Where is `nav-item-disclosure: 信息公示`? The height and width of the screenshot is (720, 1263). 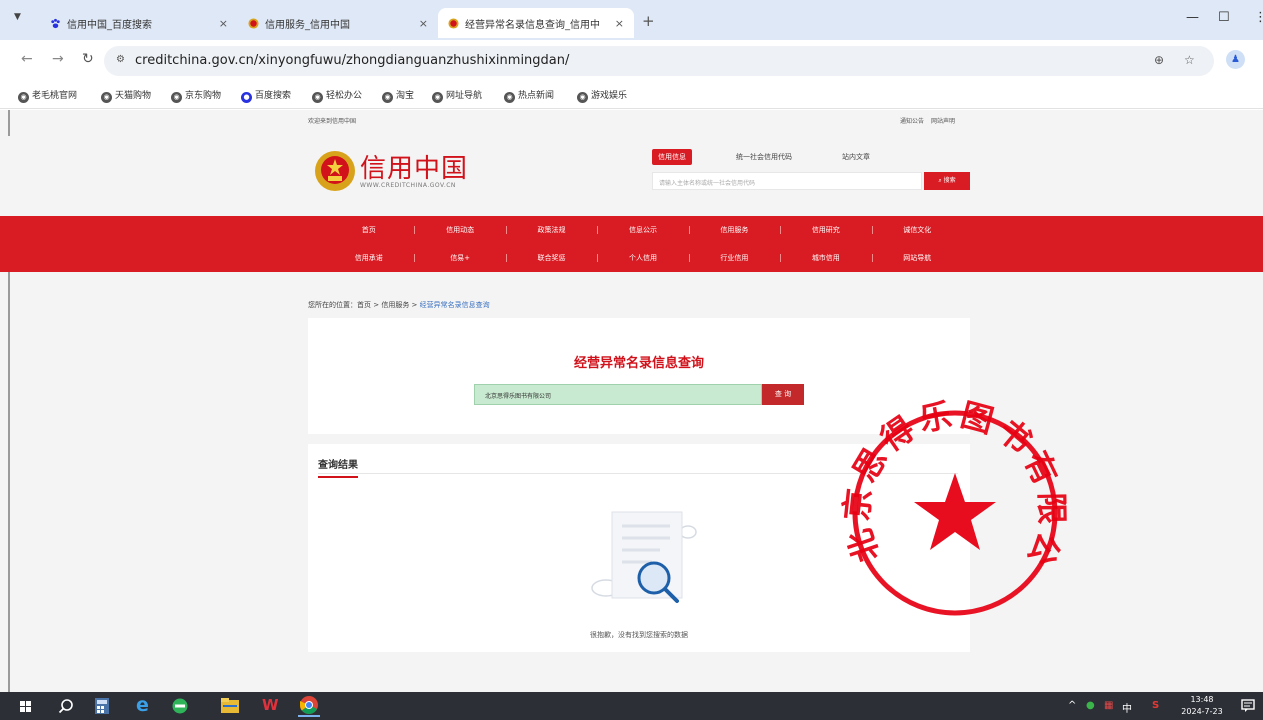 nav-item-disclosure: 信息公示 is located at coordinates (642, 230).